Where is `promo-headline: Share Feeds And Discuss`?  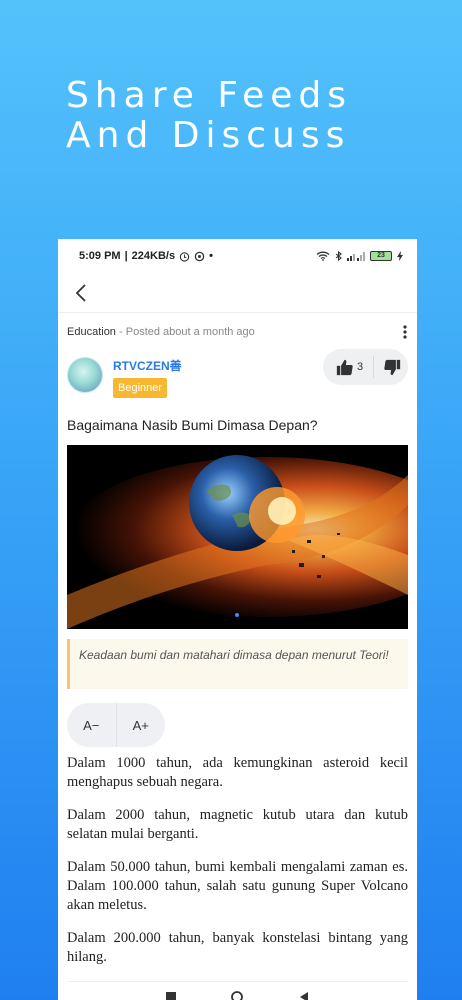 promo-headline: Share Feeds And Discuss is located at coordinates (209, 116).